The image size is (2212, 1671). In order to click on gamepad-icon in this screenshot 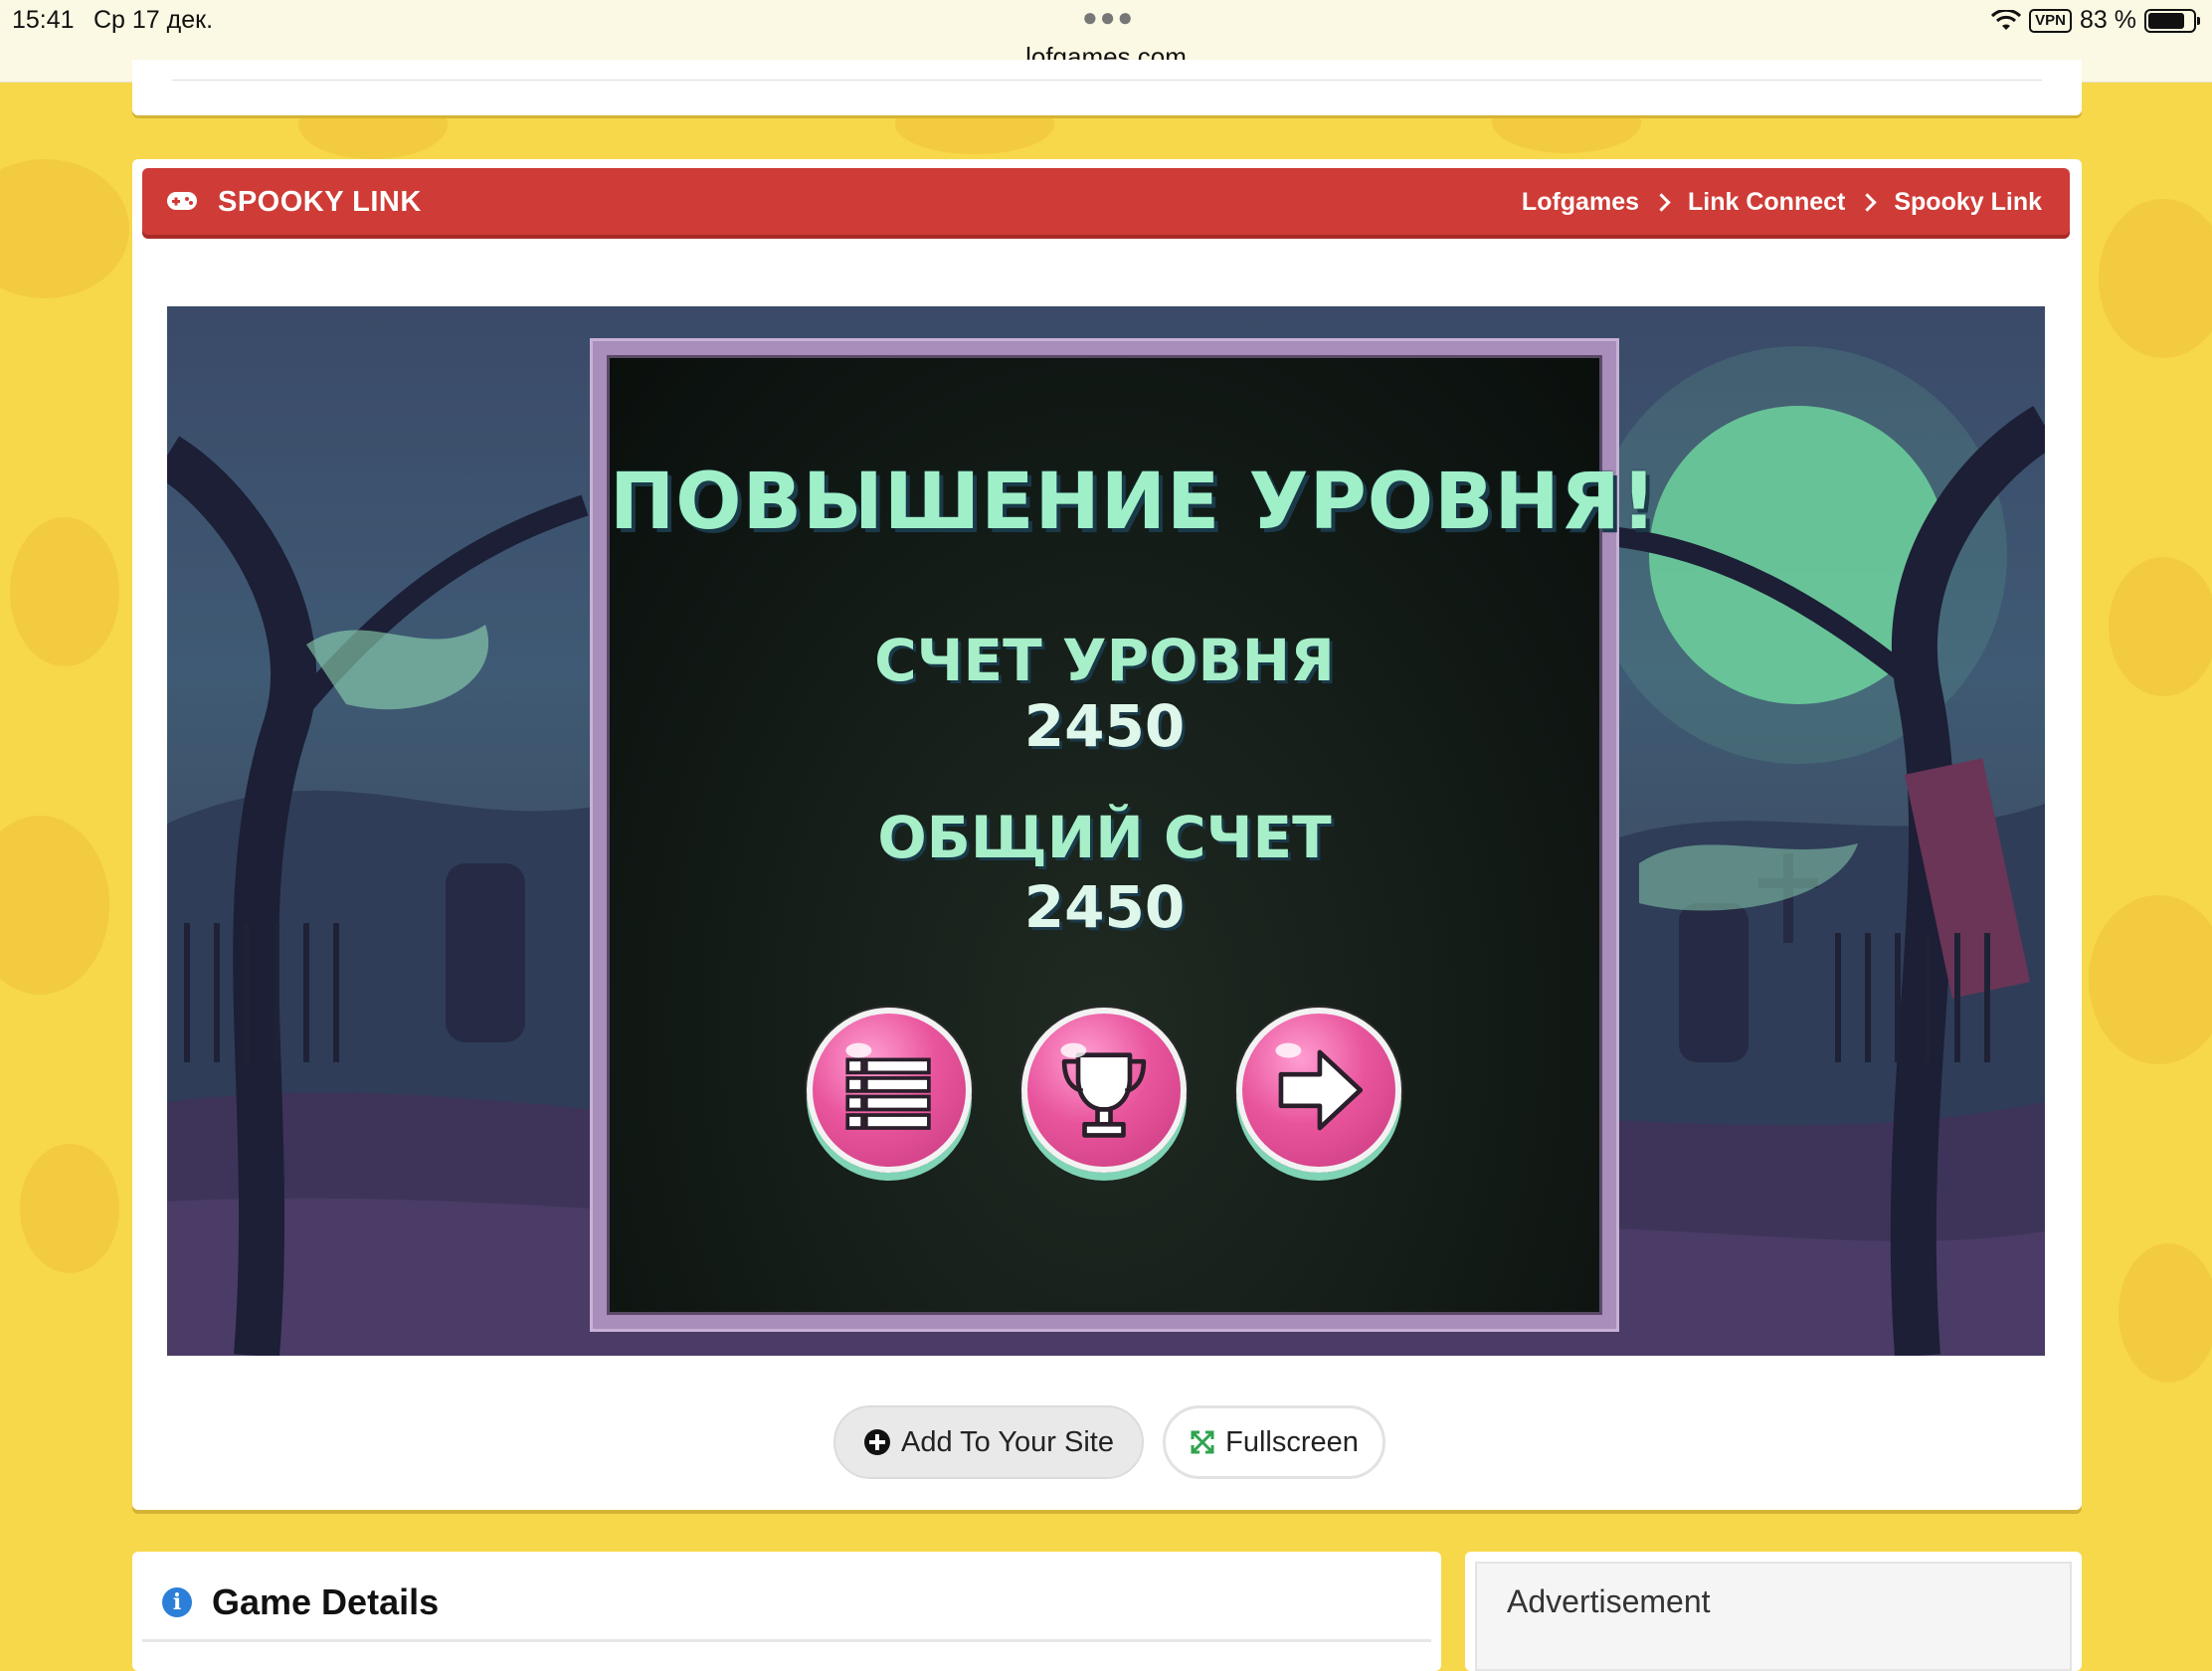, I will do `click(182, 201)`.